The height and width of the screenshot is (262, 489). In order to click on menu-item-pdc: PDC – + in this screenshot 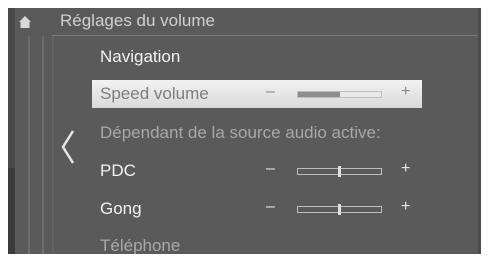, I will do `click(257, 171)`.